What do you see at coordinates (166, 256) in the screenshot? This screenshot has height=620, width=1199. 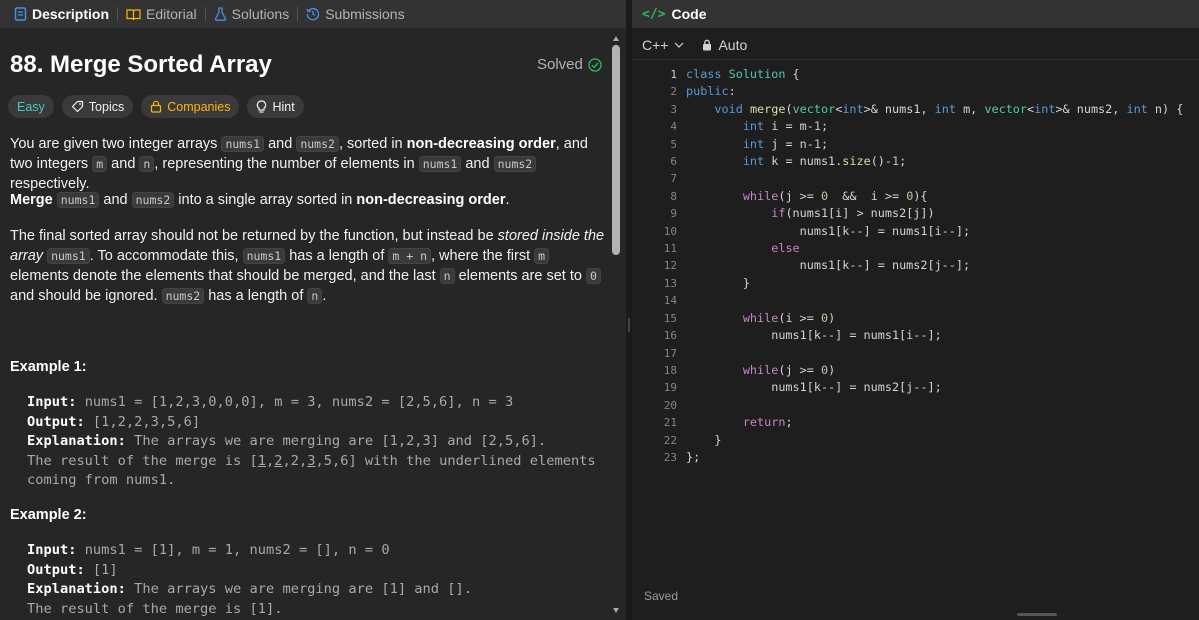 I see `text: . To accommodate this,` at bounding box center [166, 256].